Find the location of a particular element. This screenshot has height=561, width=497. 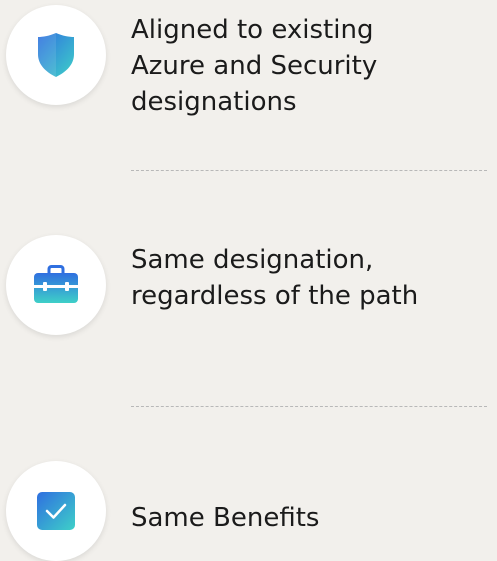

feature-line: Azure and Security is located at coordinates (254, 66).